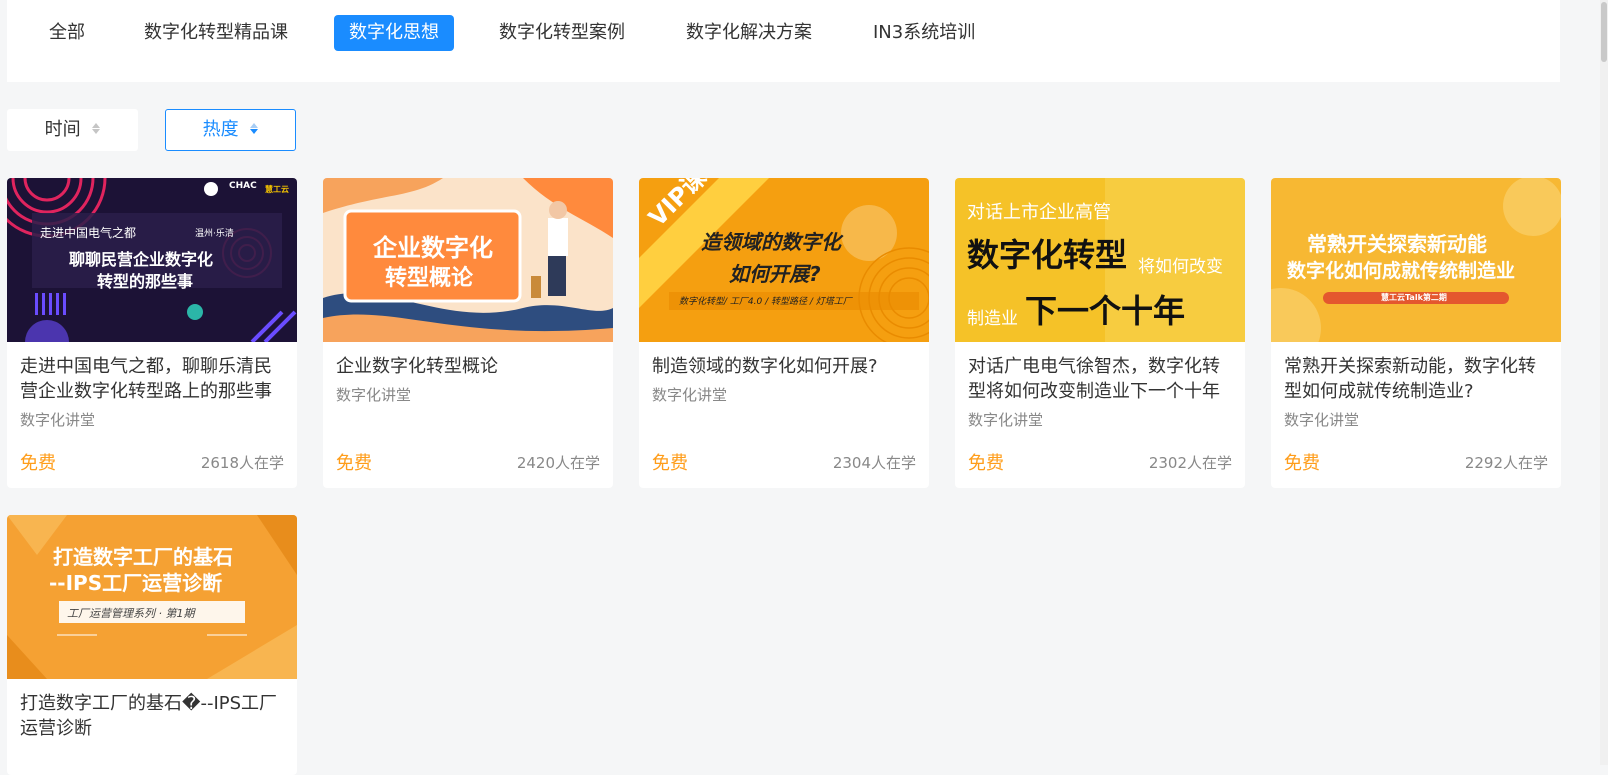 This screenshot has width=1608, height=775. Describe the element at coordinates (1604, 32) in the screenshot. I see `scrollbar-thumb` at that location.